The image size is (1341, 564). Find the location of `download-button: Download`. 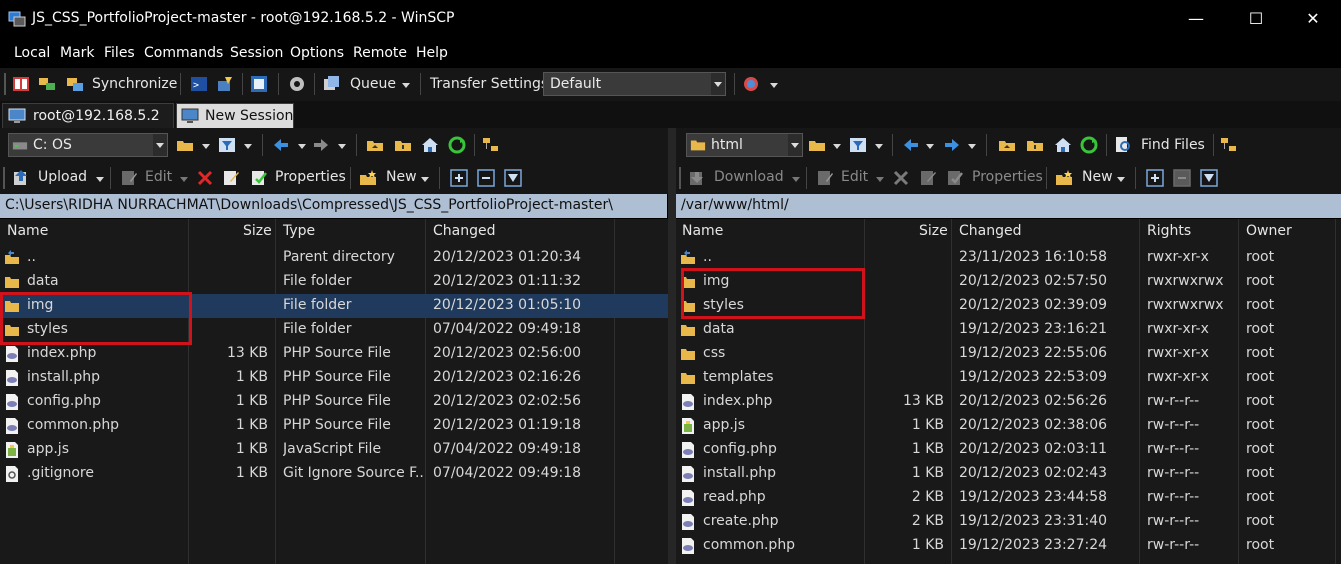

download-button: Download is located at coordinates (749, 177).